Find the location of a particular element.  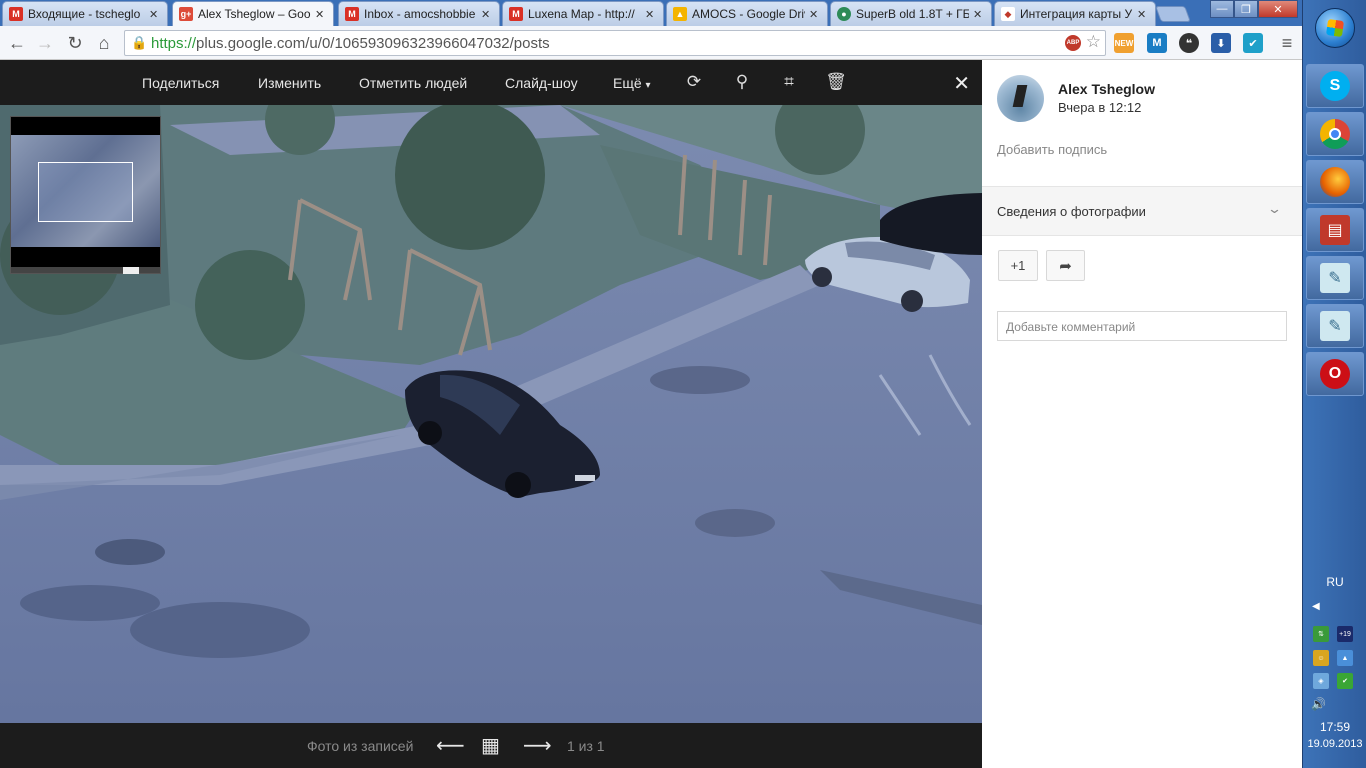

tab-superb: ● SuperB old 1.8T + ГБ ✕ is located at coordinates (911, 13).